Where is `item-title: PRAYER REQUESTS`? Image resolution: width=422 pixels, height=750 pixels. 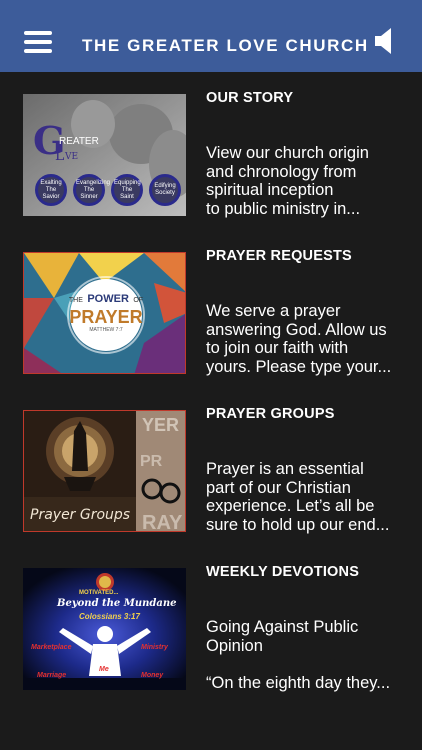 item-title: PRAYER REQUESTS is located at coordinates (279, 256).